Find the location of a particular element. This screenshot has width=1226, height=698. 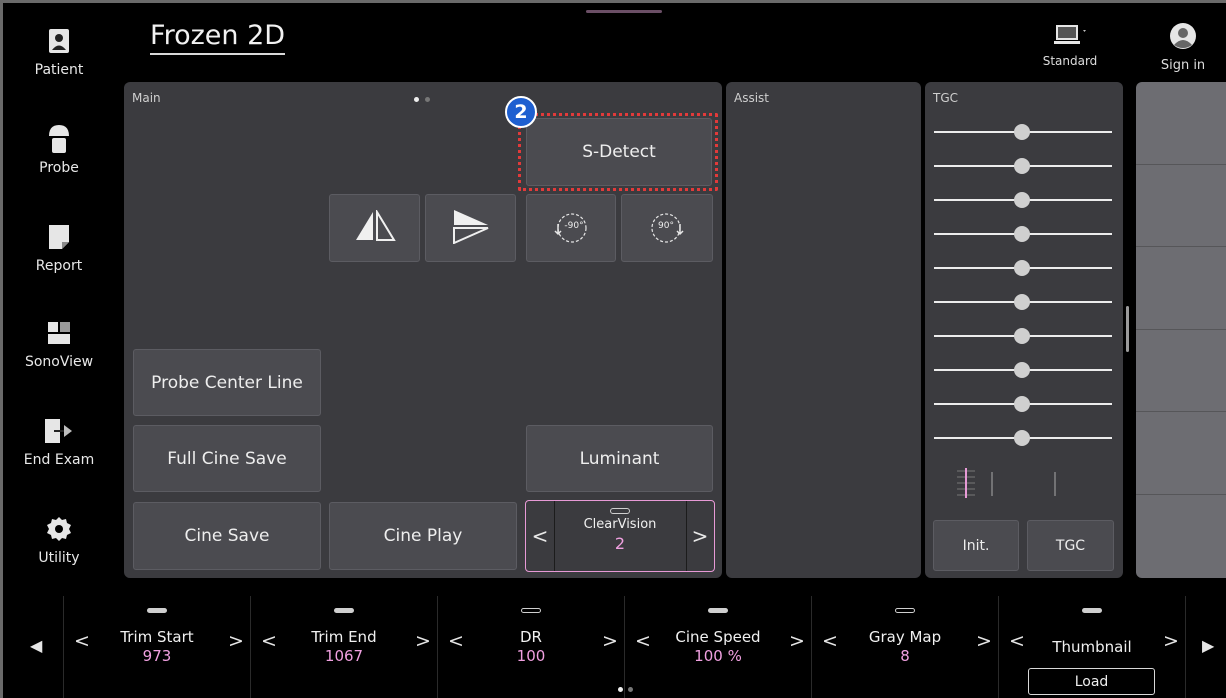

bottom-next-page-button: ▶ is located at coordinates (1208, 645).